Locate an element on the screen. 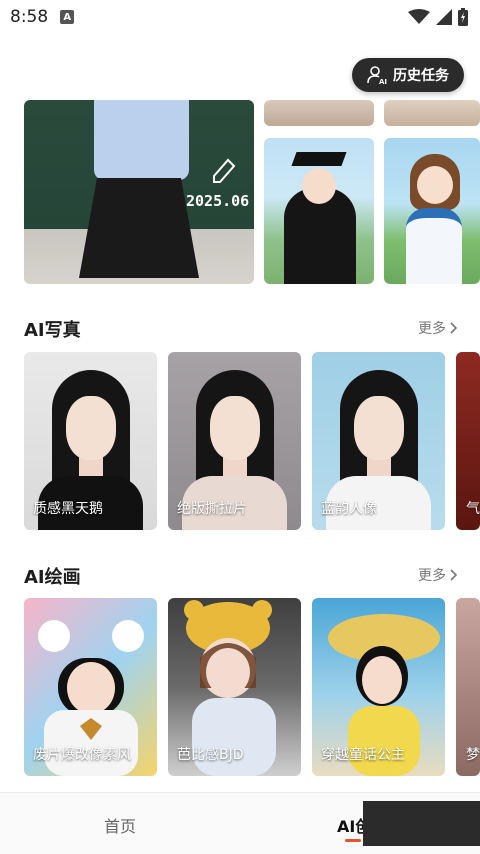  card-instant-film: 绝版撕拉片 is located at coordinates (234, 441).